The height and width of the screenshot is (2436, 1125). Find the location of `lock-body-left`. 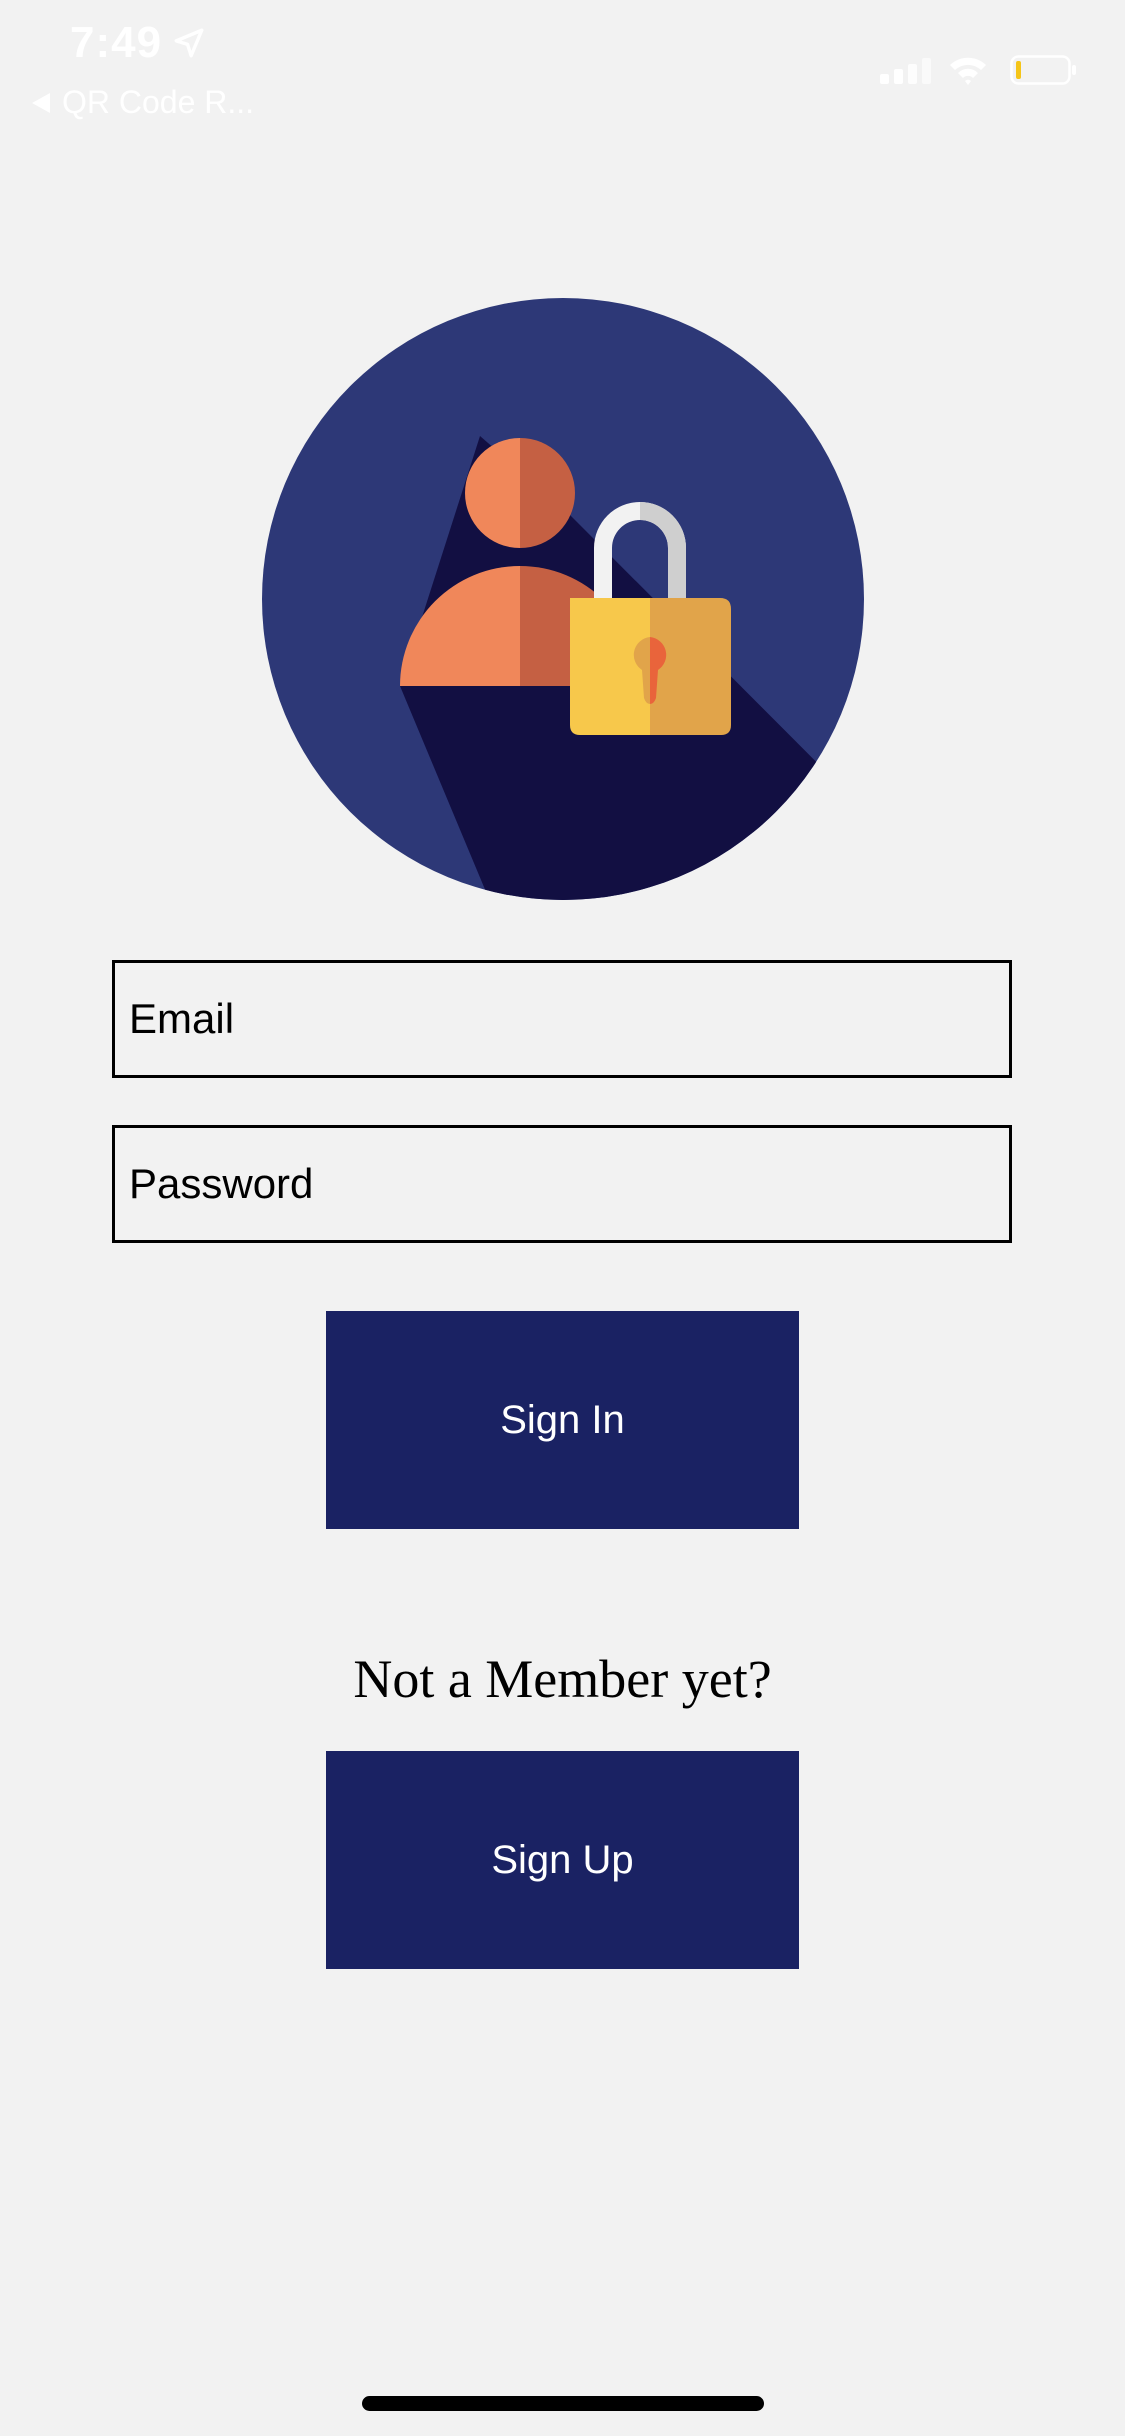

lock-body-left is located at coordinates (610, 666).